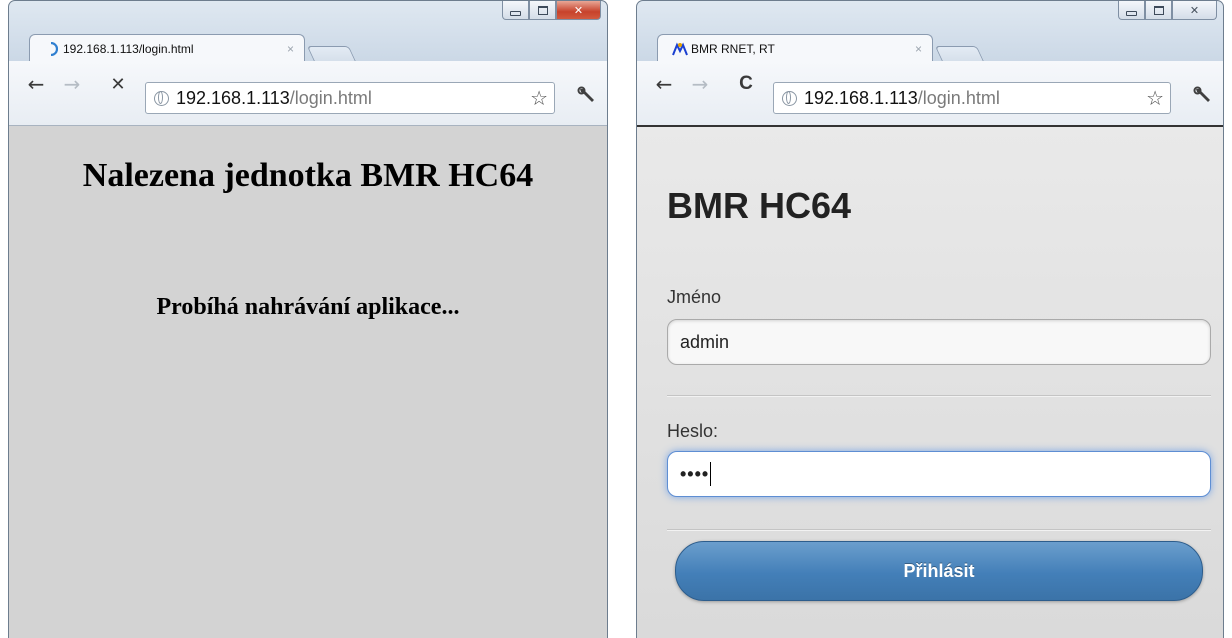 Image resolution: width=1232 pixels, height=638 pixels. What do you see at coordinates (795, 48) in the screenshot?
I see `tab-bmr: BMR RNET, RT ×` at bounding box center [795, 48].